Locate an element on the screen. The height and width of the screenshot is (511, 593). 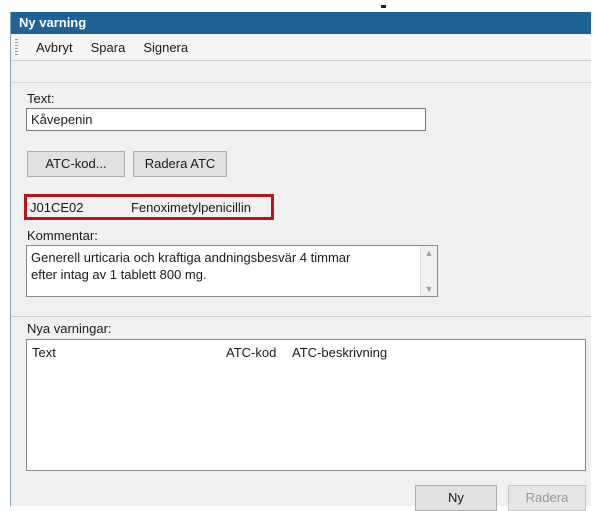
sign-button: Signera is located at coordinates (165, 47).